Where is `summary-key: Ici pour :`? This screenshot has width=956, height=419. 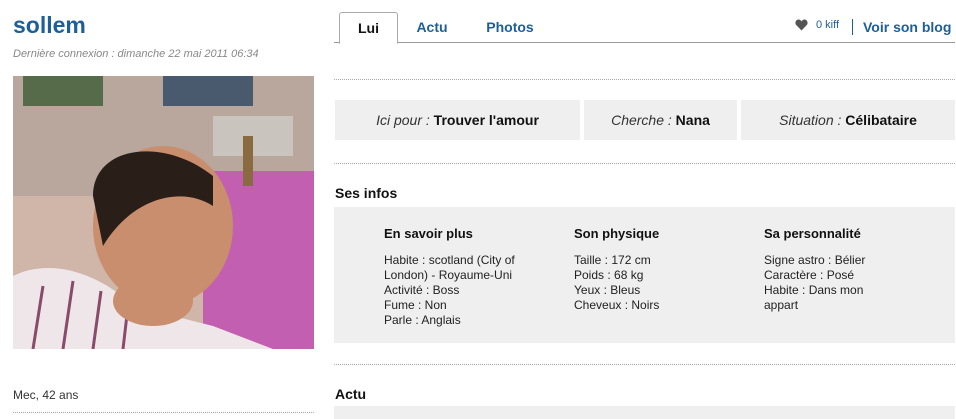 summary-key: Ici pour : is located at coordinates (403, 120).